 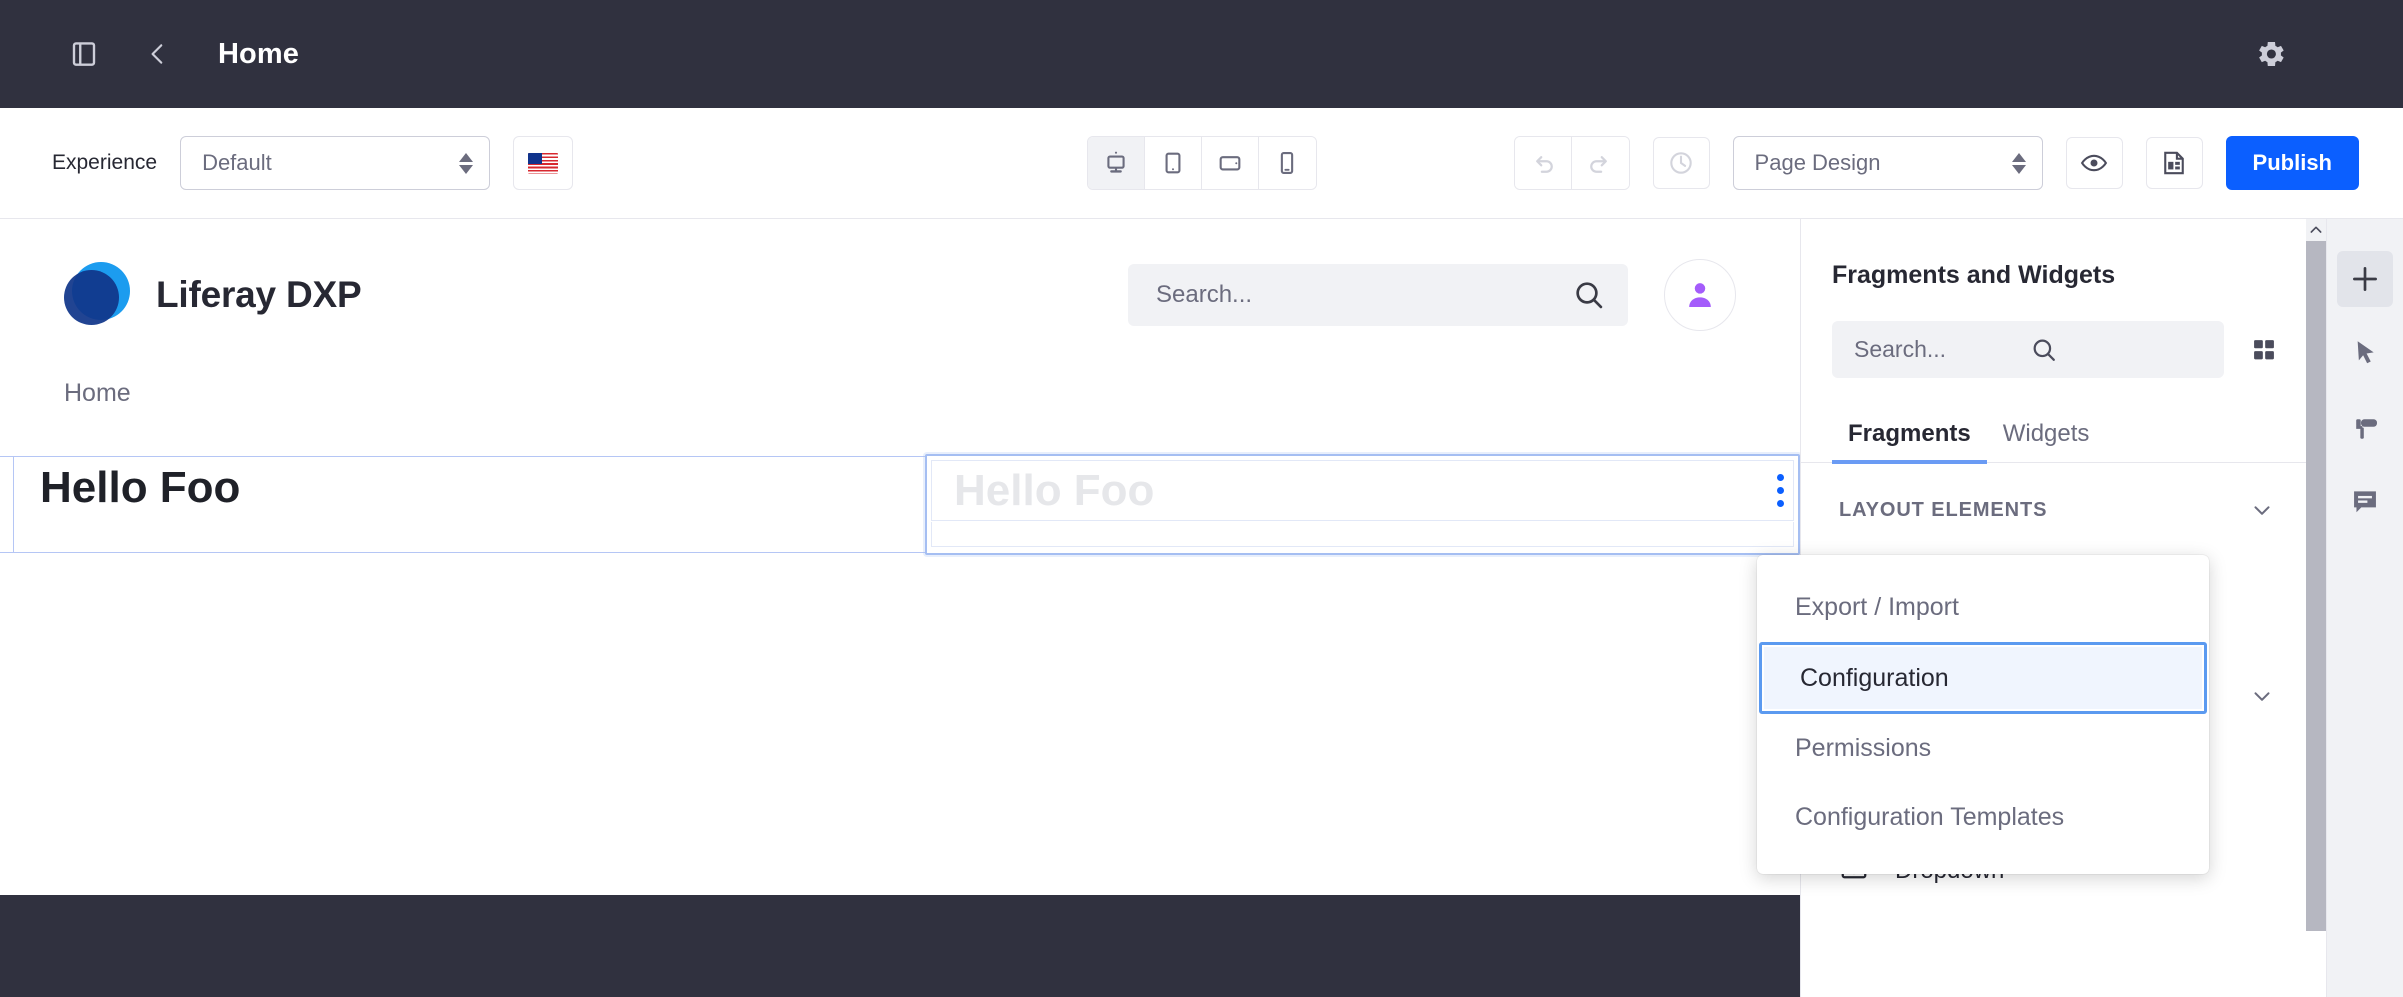 What do you see at coordinates (1943, 509) in the screenshot?
I see `sidebar-section-label: LAYOUT ELEMENTS` at bounding box center [1943, 509].